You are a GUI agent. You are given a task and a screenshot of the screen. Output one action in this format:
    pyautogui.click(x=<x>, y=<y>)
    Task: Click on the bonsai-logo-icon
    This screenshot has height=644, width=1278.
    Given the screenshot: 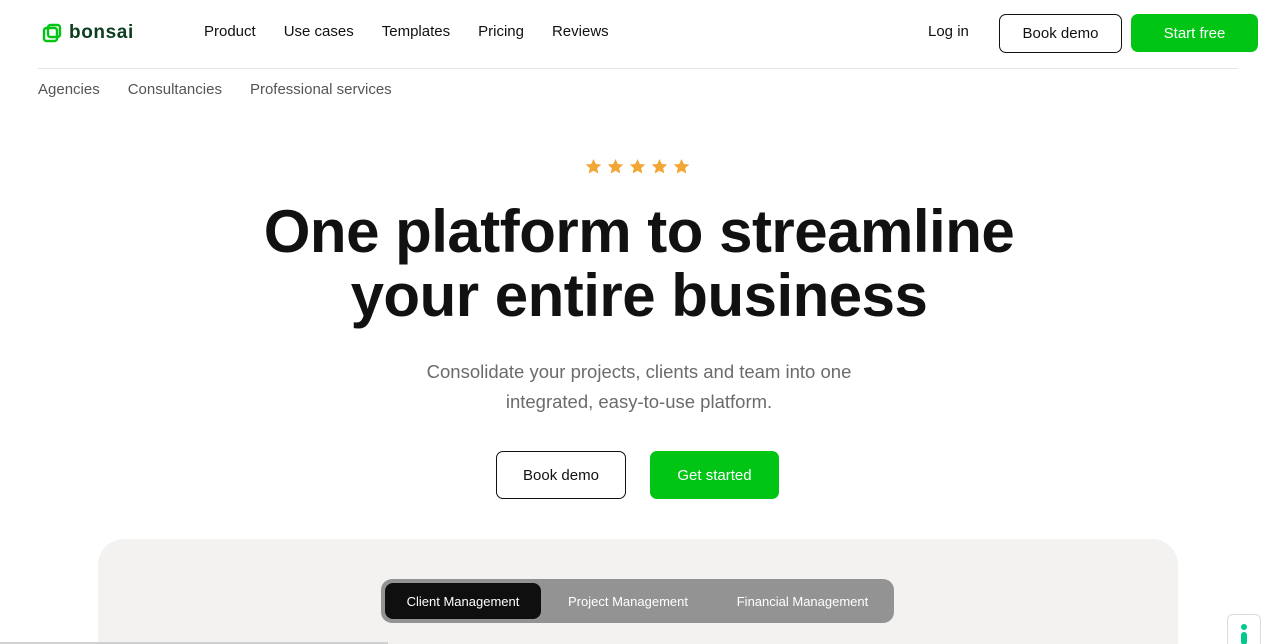 What is the action you would take?
    pyautogui.click(x=52, y=33)
    